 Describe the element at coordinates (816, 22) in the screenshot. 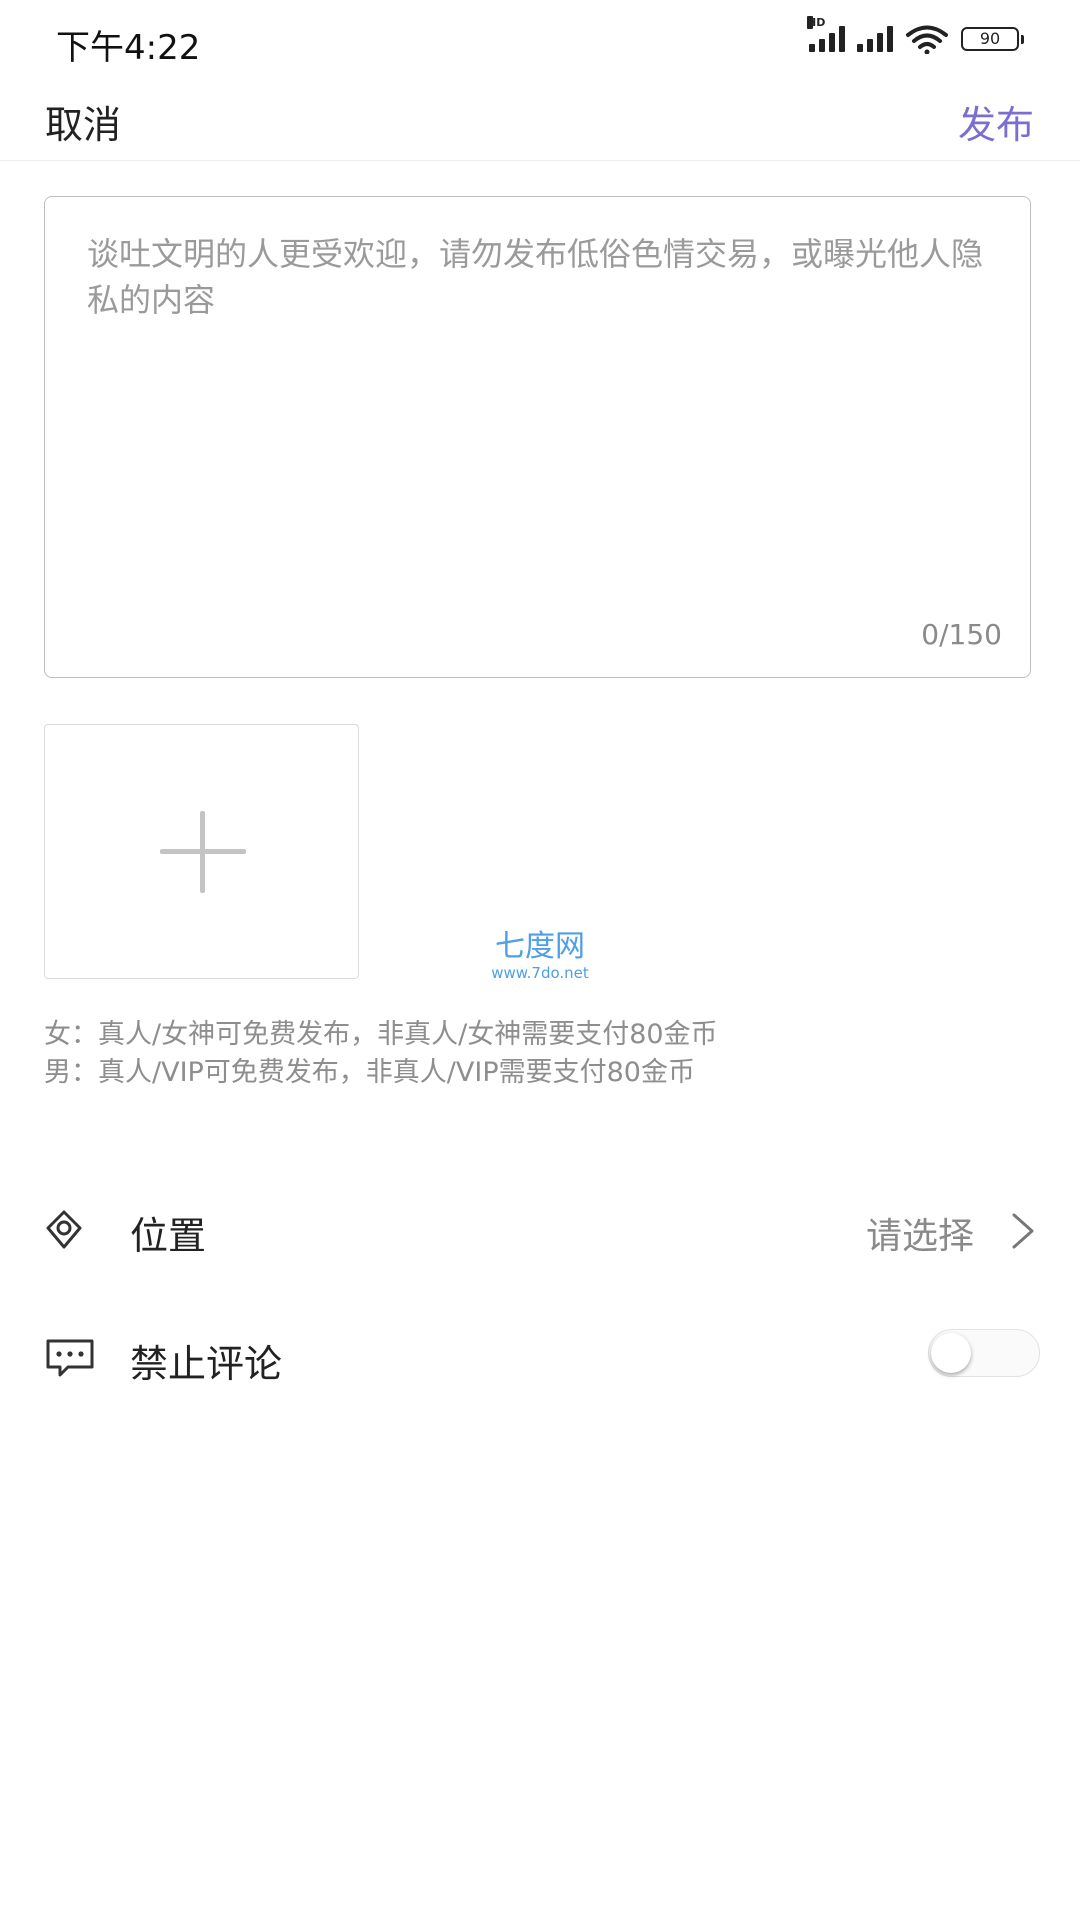

I see `hd-tag: HD` at that location.